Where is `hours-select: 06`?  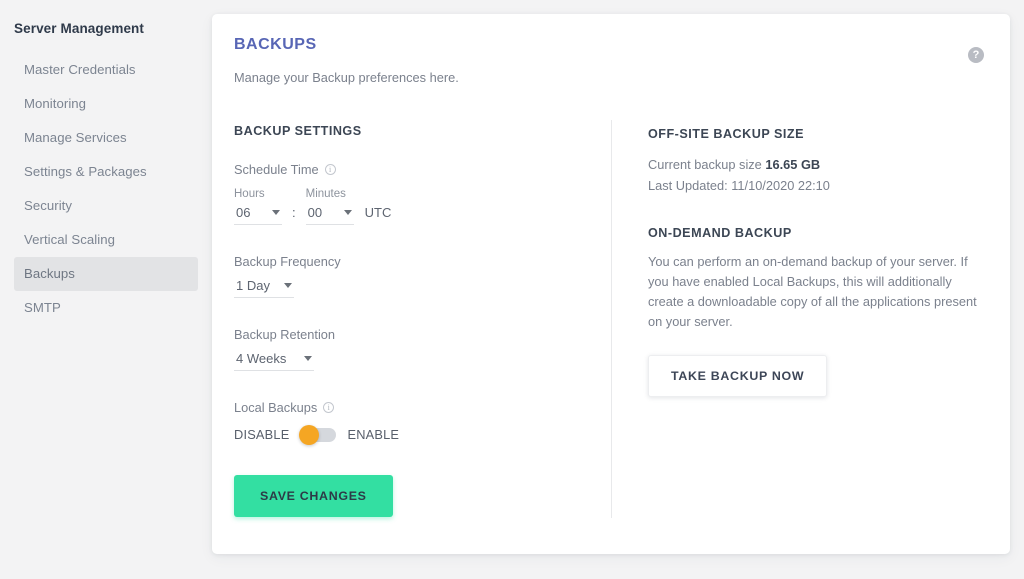 hours-select: 06 is located at coordinates (258, 215).